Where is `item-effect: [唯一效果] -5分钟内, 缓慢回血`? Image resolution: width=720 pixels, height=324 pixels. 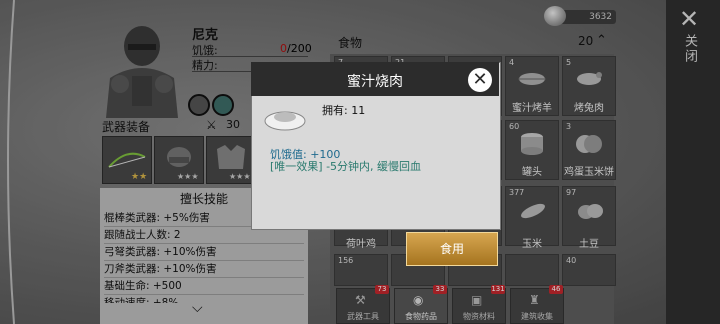 item-effect: [唯一效果] -5分钟内, 缓慢回血 is located at coordinates (346, 166).